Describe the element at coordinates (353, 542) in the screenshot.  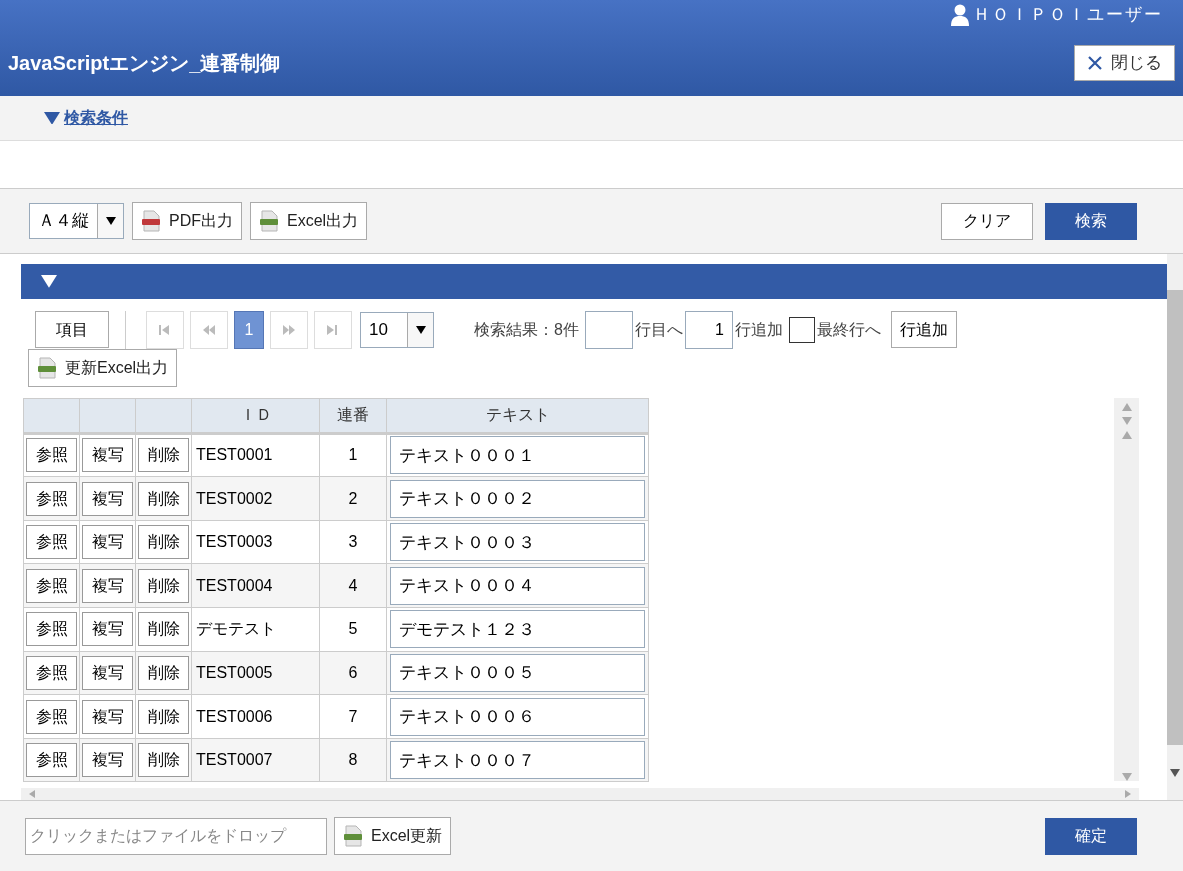
I see `table-cell: 3` at that location.